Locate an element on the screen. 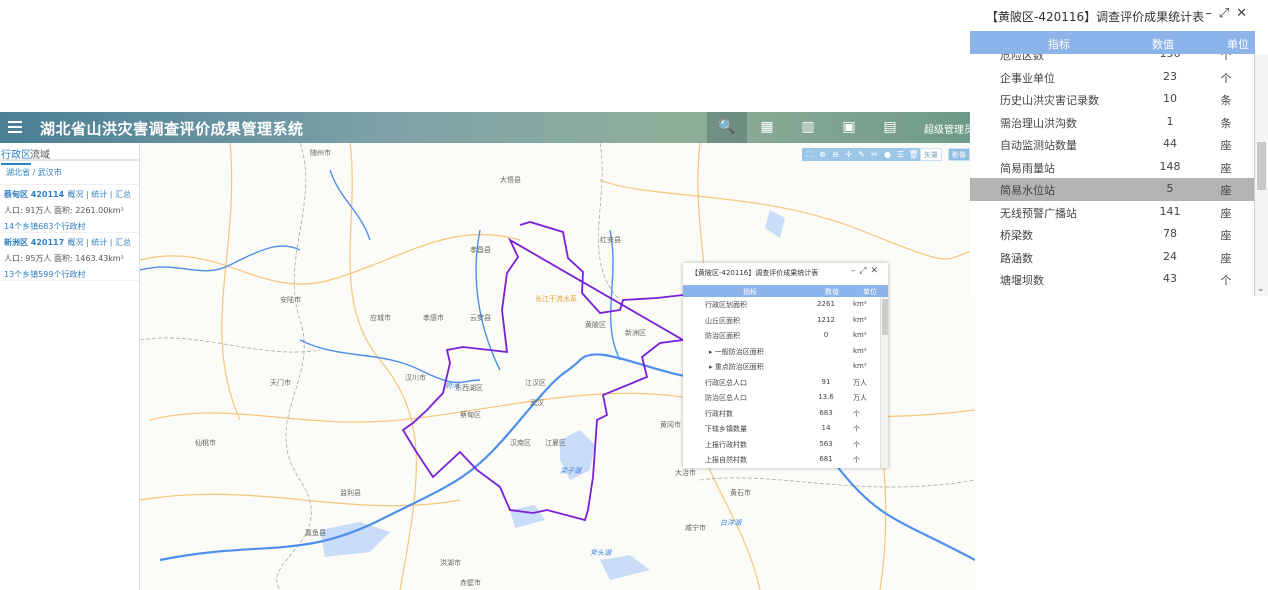  row-value: 1212 is located at coordinates (826, 319).